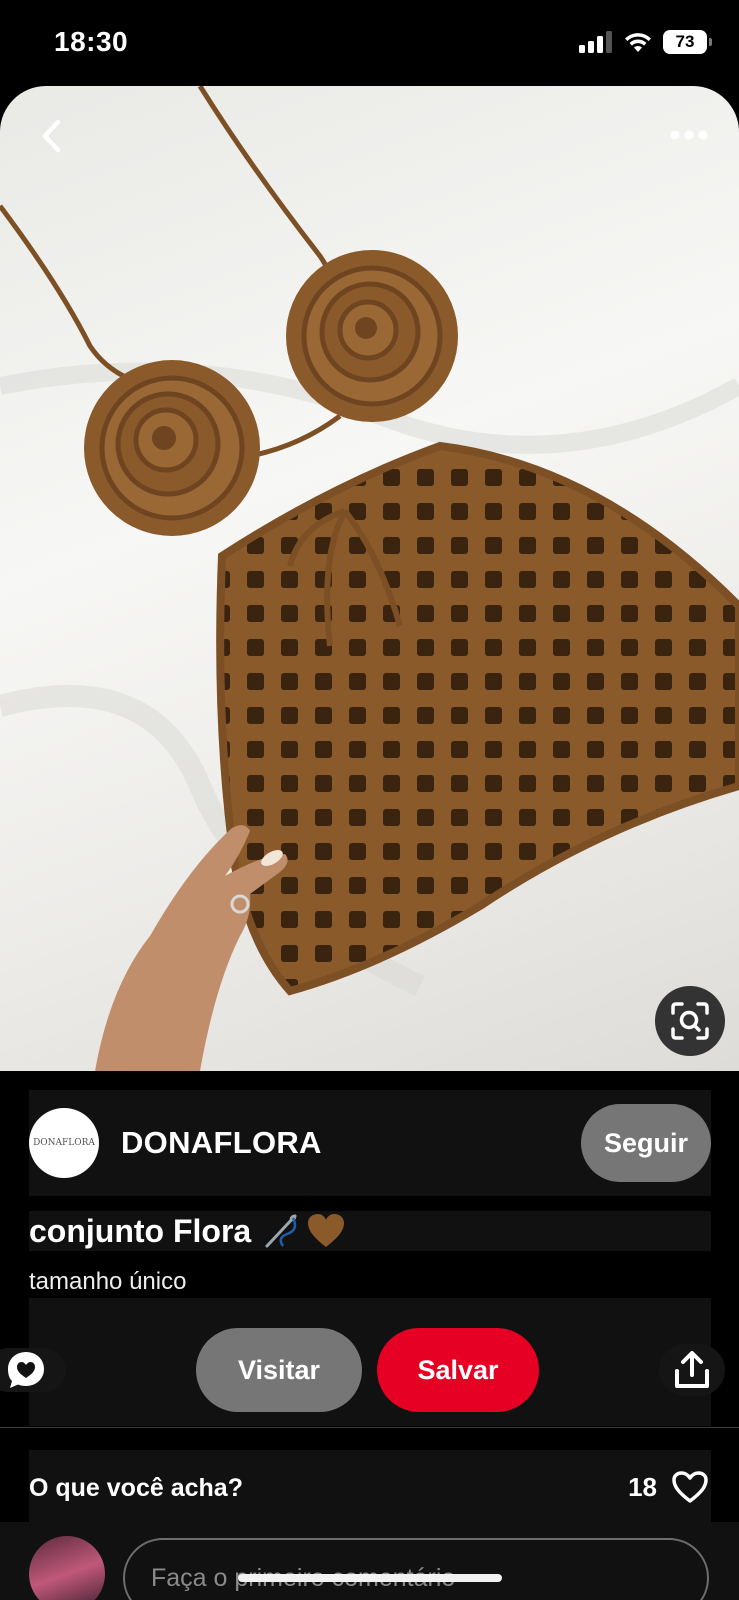 The image size is (739, 1600). Describe the element at coordinates (369, 43) in the screenshot. I see `status-bar: 18:30 73` at that location.